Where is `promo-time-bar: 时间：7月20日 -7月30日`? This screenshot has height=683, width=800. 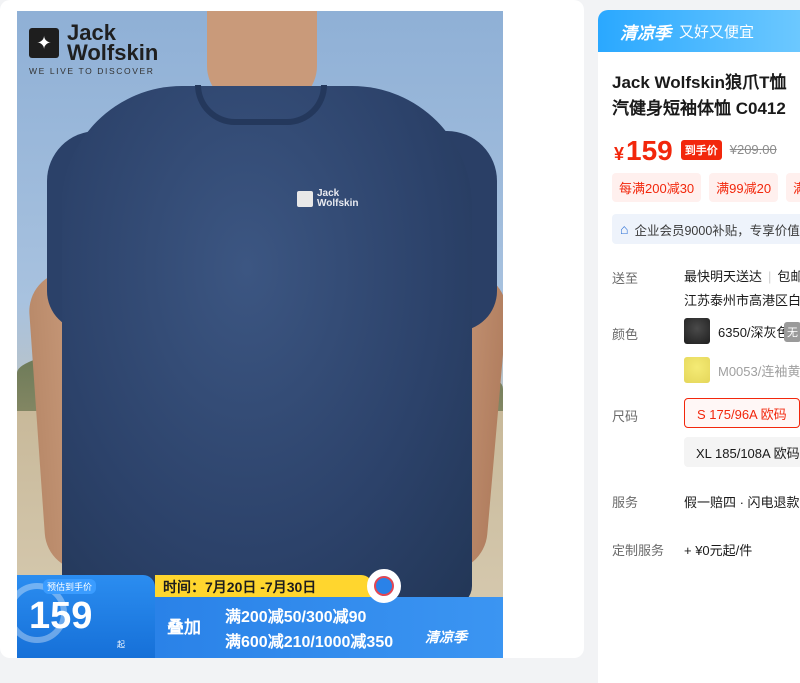 promo-time-bar: 时间：7月20日 -7月30日 is located at coordinates (264, 586).